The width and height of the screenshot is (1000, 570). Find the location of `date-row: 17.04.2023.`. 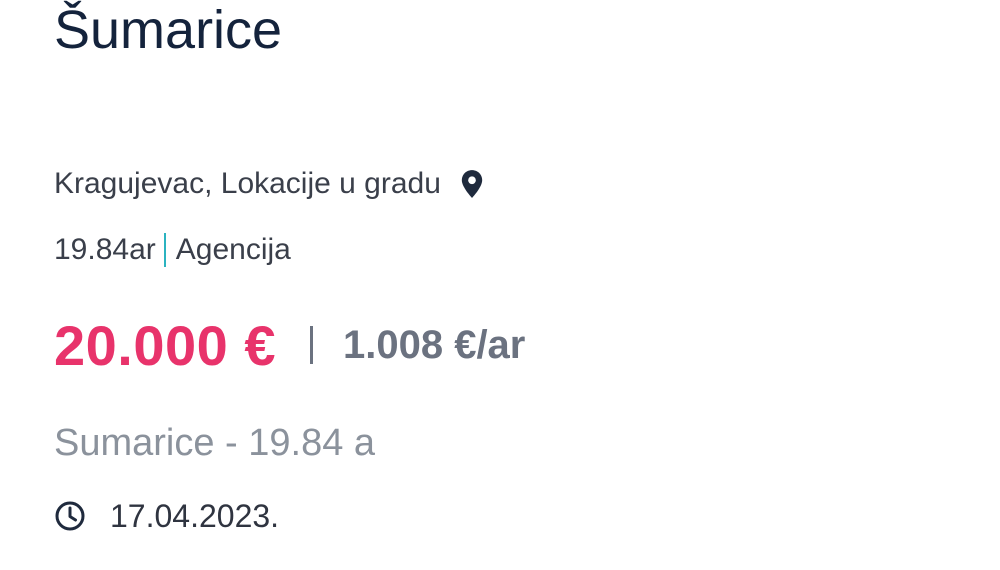

date-row: 17.04.2023. is located at coordinates (166, 516).